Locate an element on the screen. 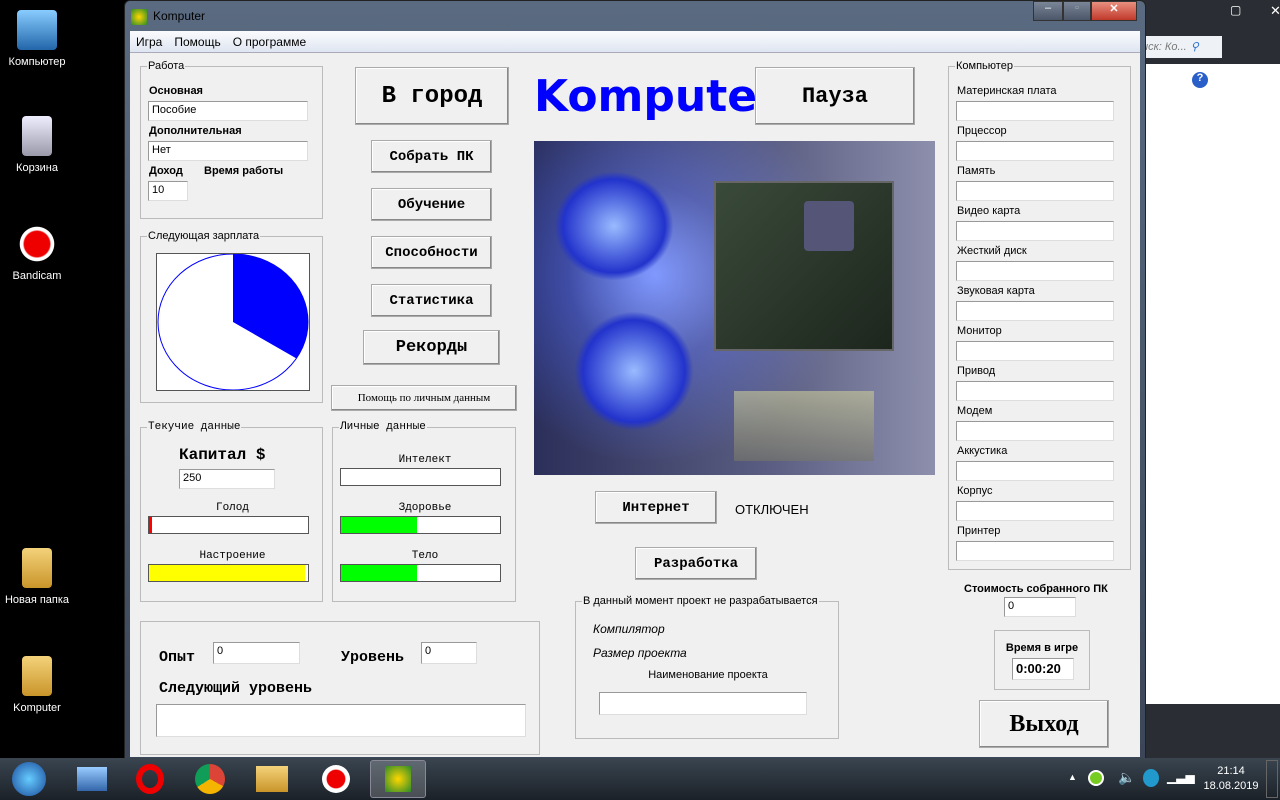 This screenshot has height=800, width=1280. part-label: Монитор is located at coordinates (979, 331).